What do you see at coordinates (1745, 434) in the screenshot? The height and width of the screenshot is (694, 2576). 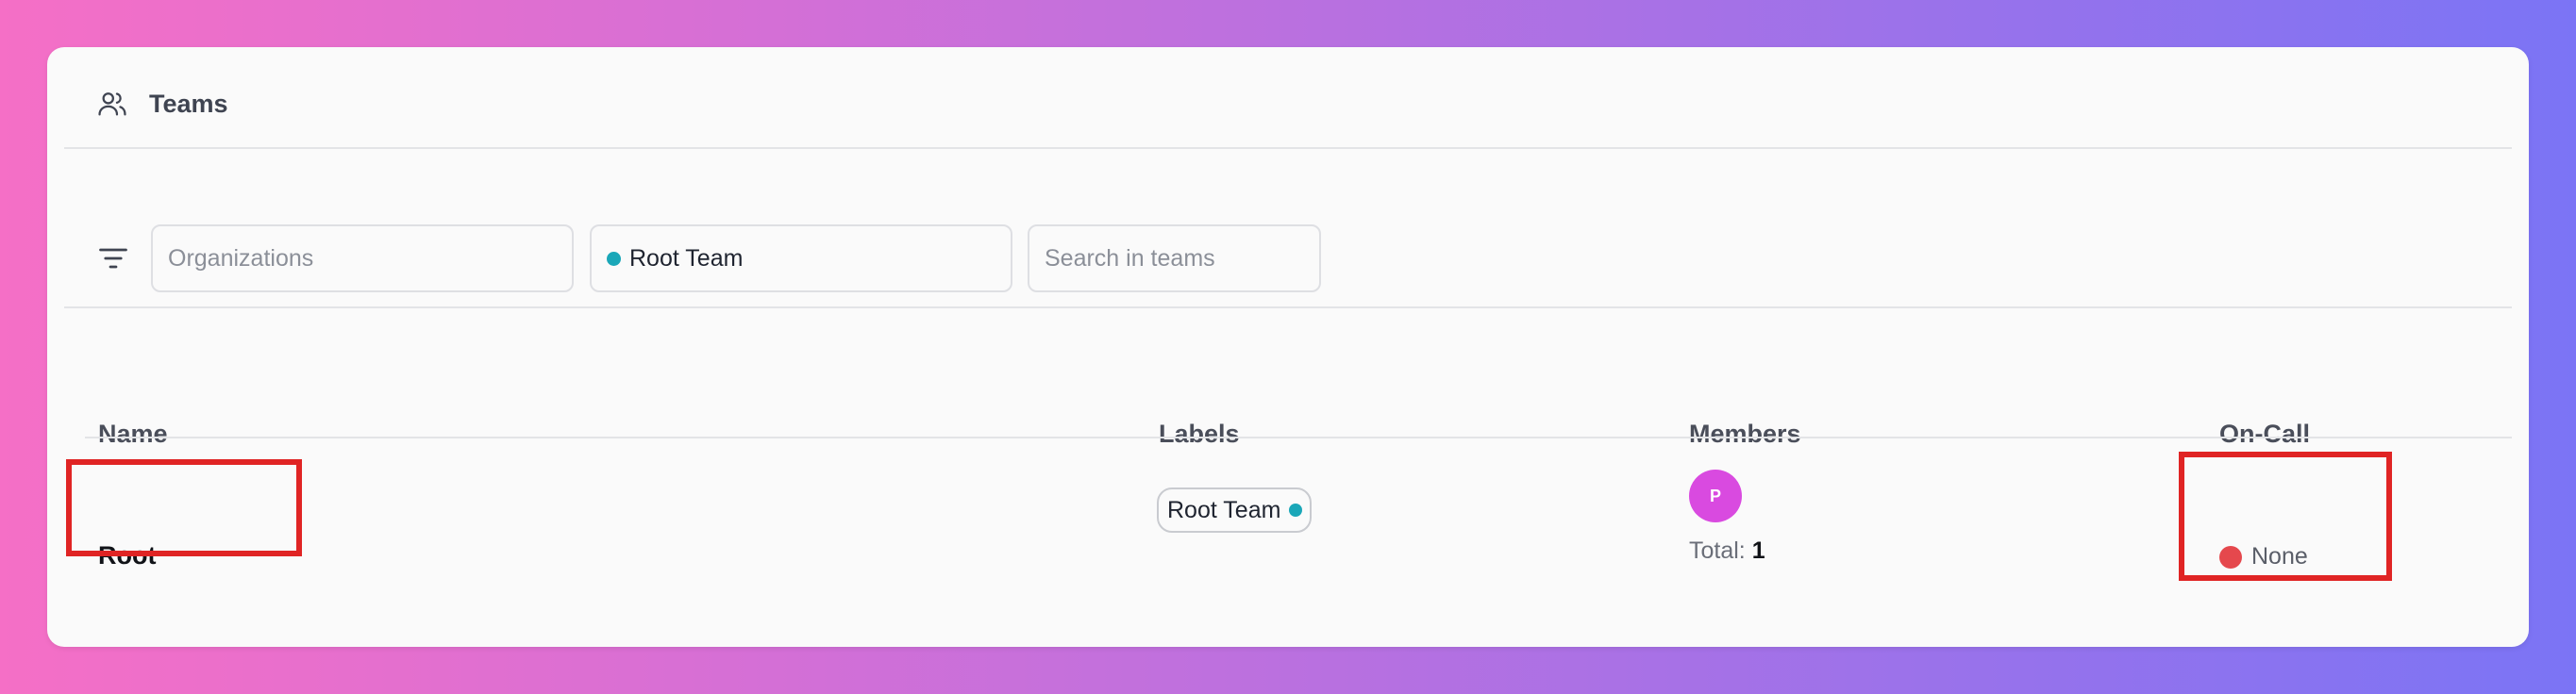 I see `column-header-members: Members` at bounding box center [1745, 434].